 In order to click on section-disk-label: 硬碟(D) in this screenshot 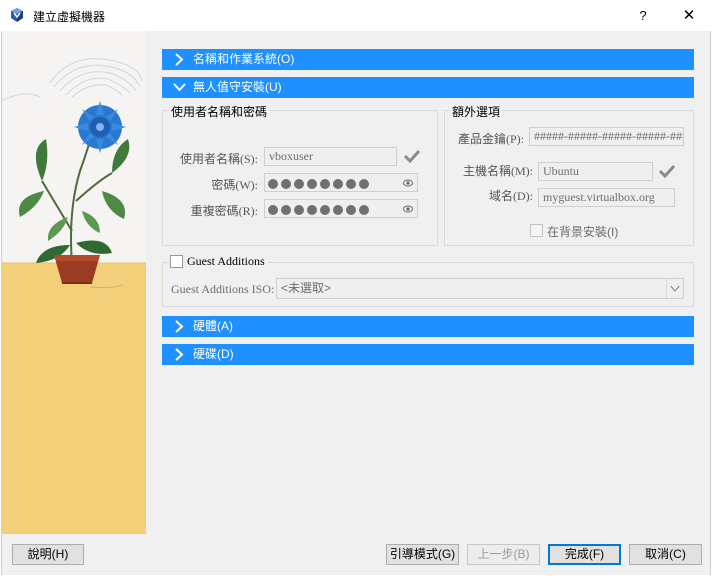, I will do `click(213, 354)`.